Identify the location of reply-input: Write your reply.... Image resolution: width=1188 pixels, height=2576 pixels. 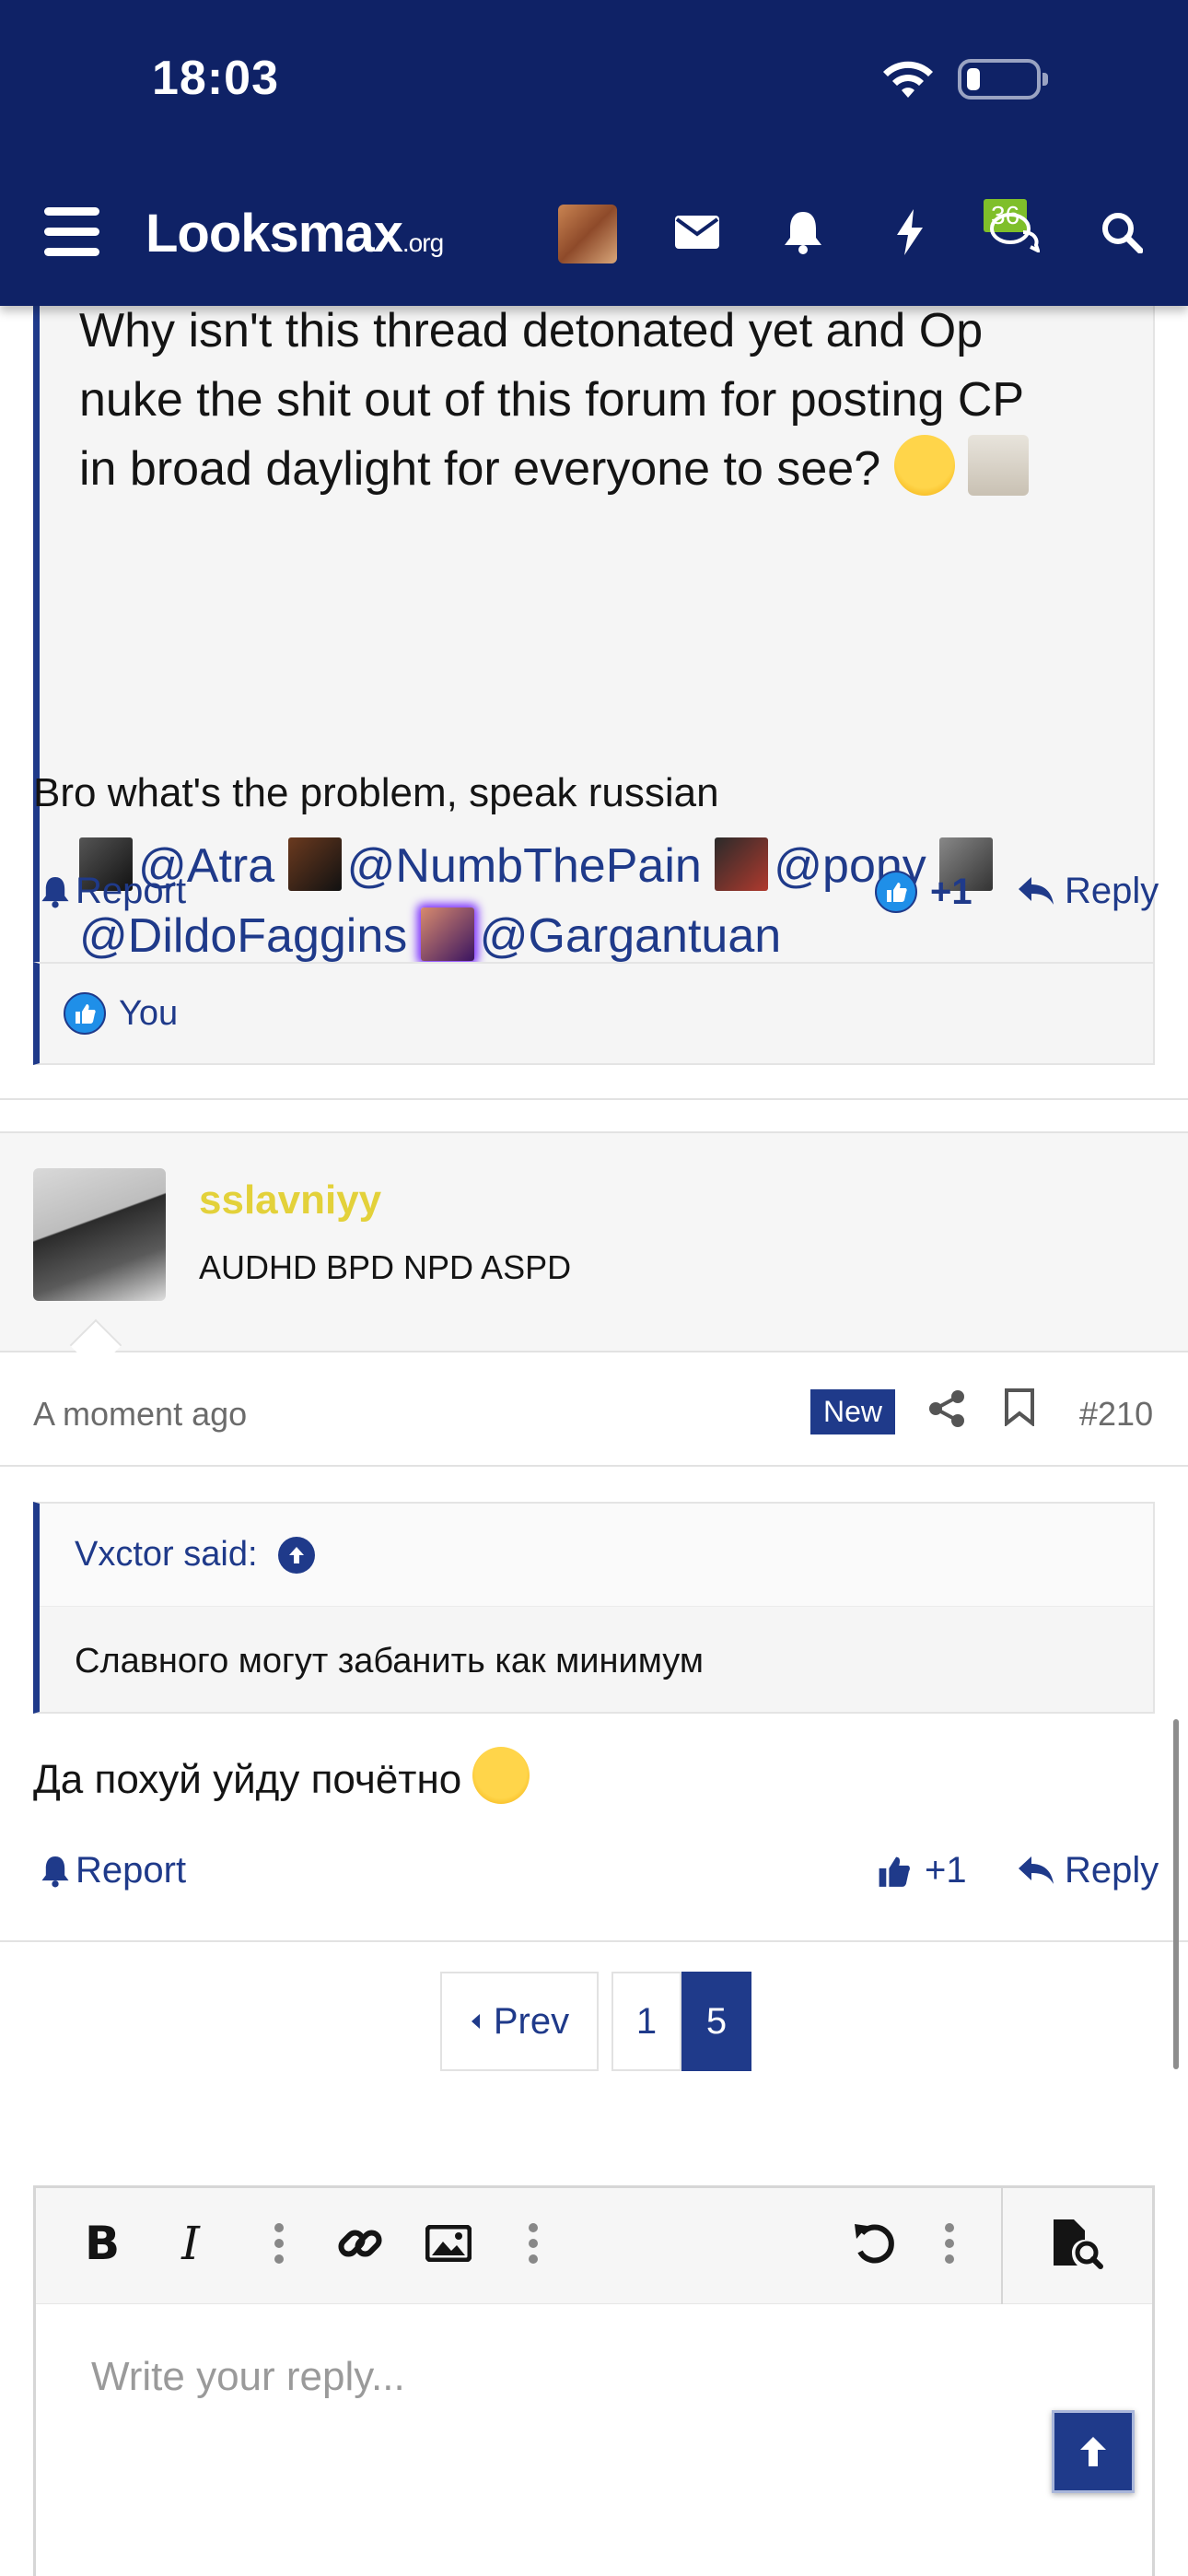
(248, 2377).